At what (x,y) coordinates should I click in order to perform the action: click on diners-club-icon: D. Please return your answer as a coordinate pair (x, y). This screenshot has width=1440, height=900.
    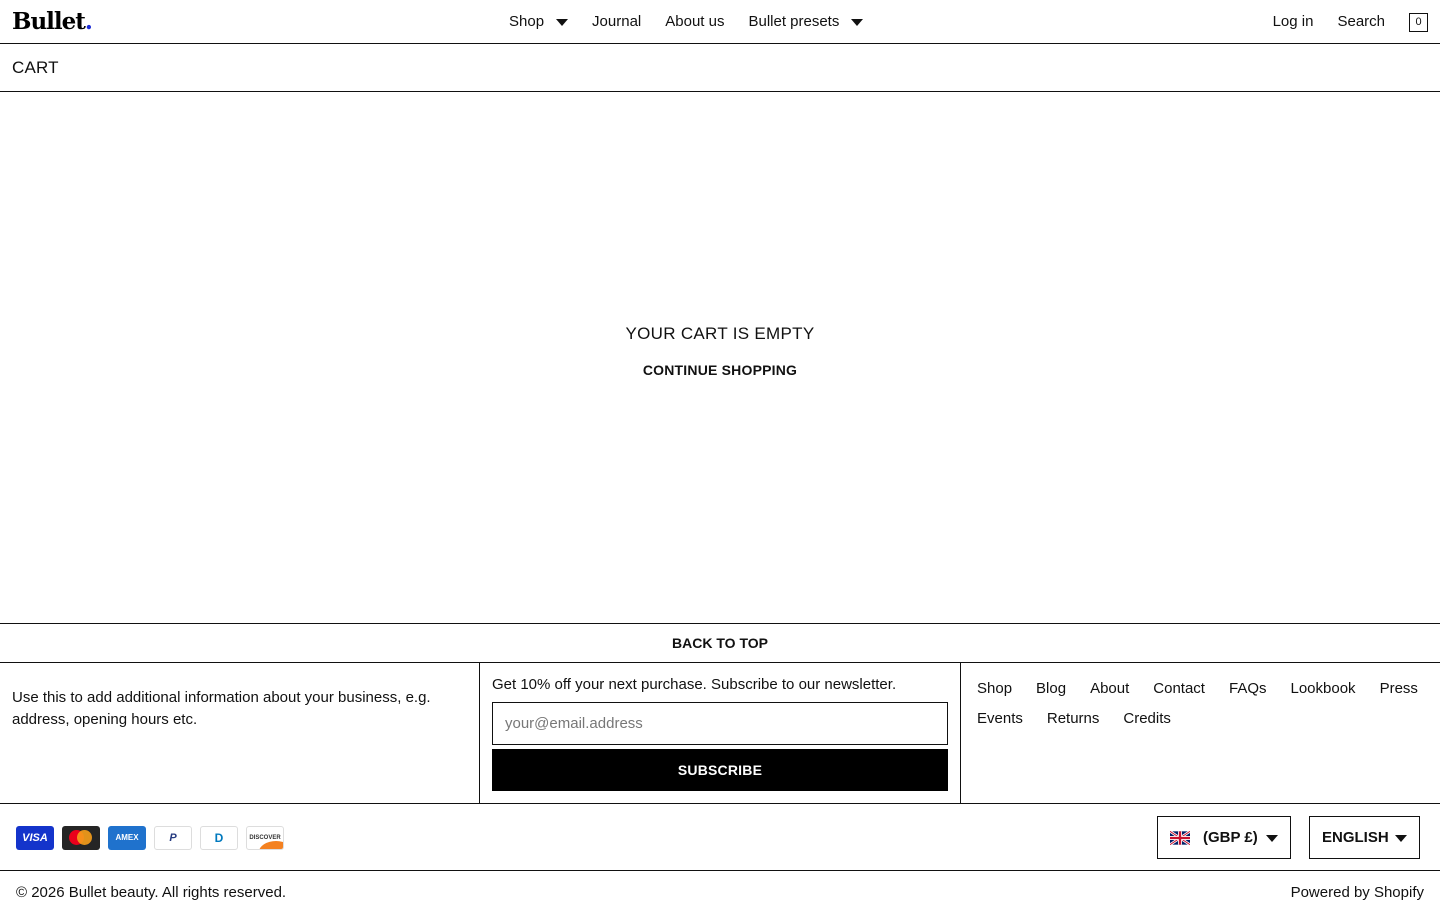
    Looking at the image, I should click on (219, 838).